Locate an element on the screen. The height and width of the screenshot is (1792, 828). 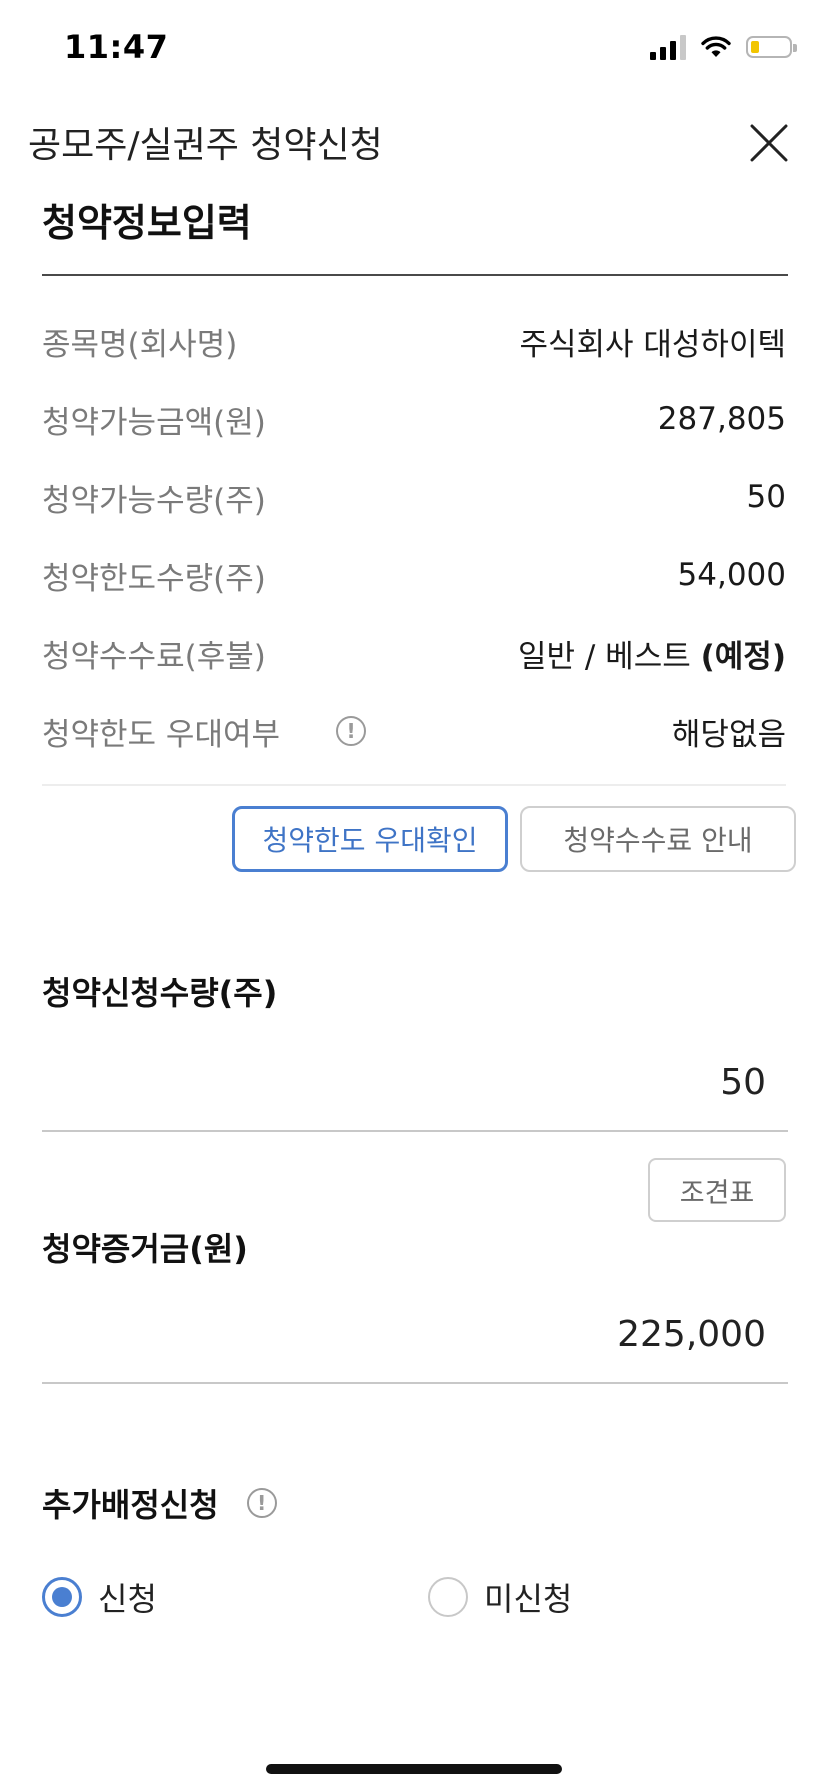
limit-preference-check-button: 청약한도 우대확인 is located at coordinates (370, 839).